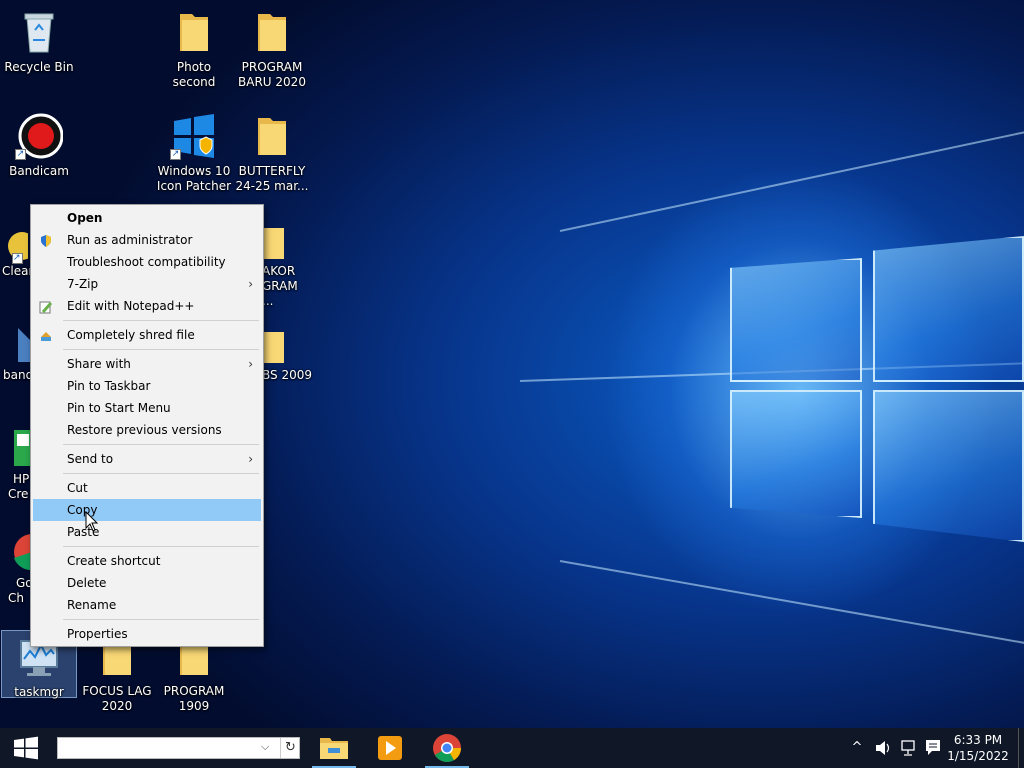 Image resolution: width=1024 pixels, height=768 pixels. I want to click on taskbar-google-chrome, so click(447, 748).